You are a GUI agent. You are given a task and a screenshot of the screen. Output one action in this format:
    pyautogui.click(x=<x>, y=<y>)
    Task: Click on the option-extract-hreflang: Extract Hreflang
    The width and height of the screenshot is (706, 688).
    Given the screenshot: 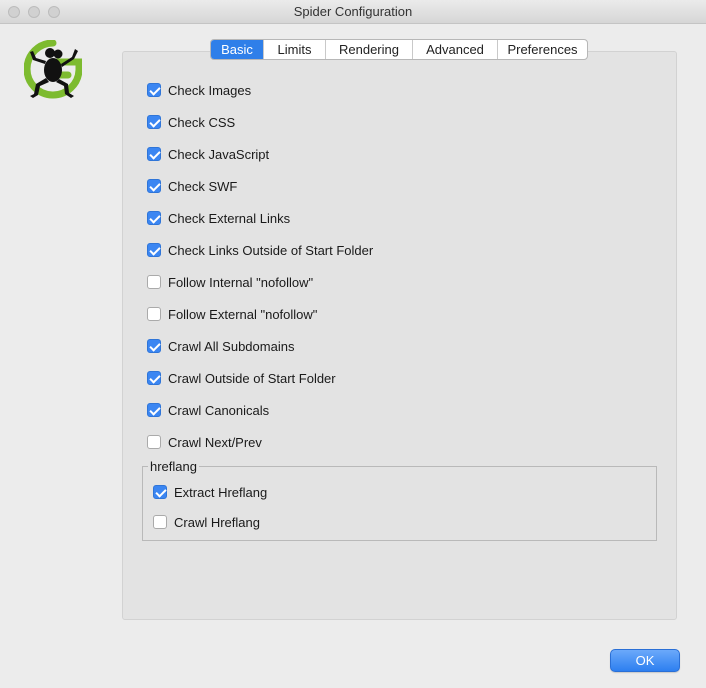 What is the action you would take?
    pyautogui.click(x=210, y=492)
    